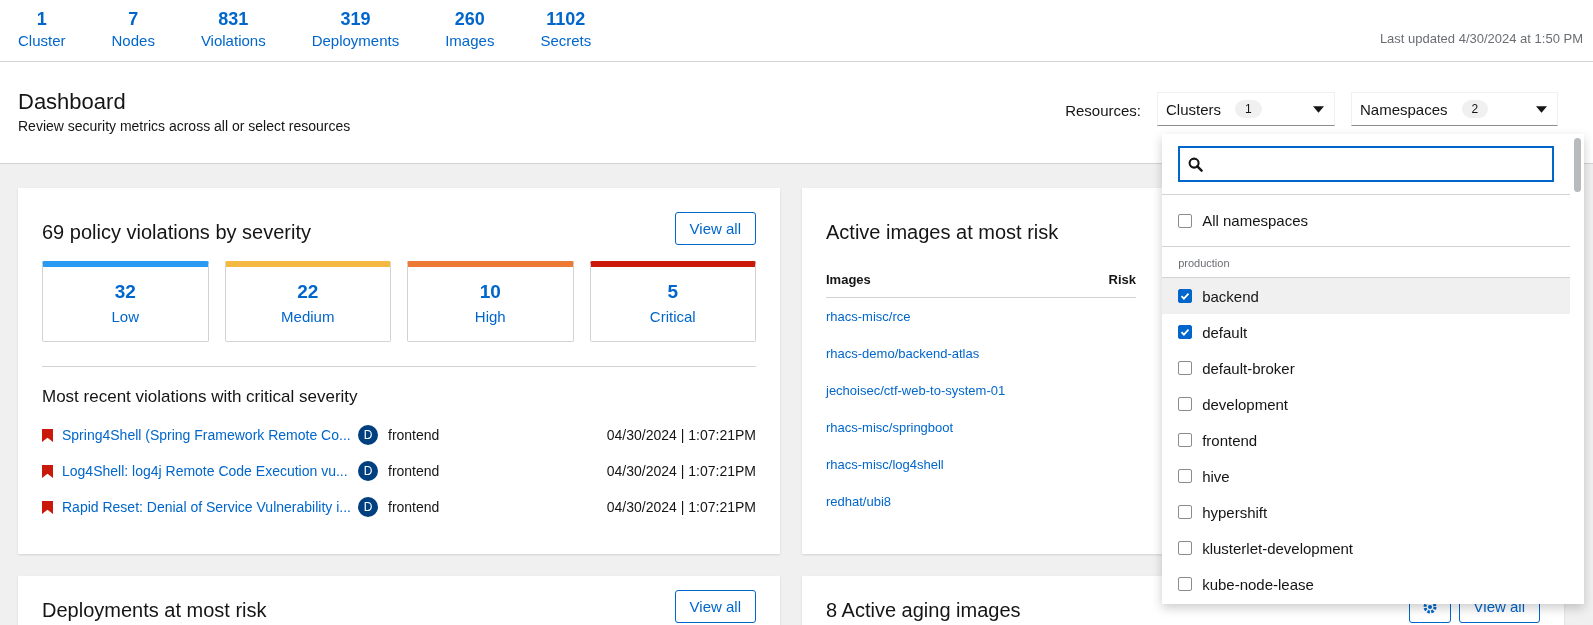 This screenshot has height=625, width=1593. Describe the element at coordinates (1366, 332) in the screenshot. I see `menu-item: default` at that location.